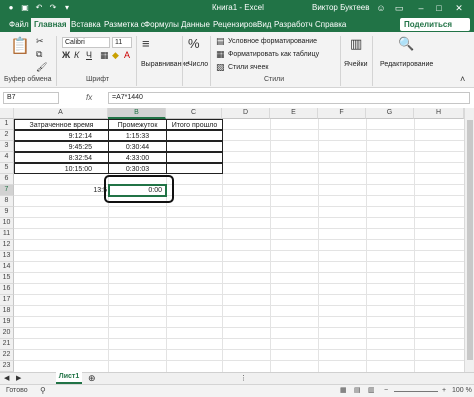 This screenshot has height=397, width=474. What do you see at coordinates (235, 25) in the screenshot?
I see `tab-review: Рецензиров` at bounding box center [235, 25].